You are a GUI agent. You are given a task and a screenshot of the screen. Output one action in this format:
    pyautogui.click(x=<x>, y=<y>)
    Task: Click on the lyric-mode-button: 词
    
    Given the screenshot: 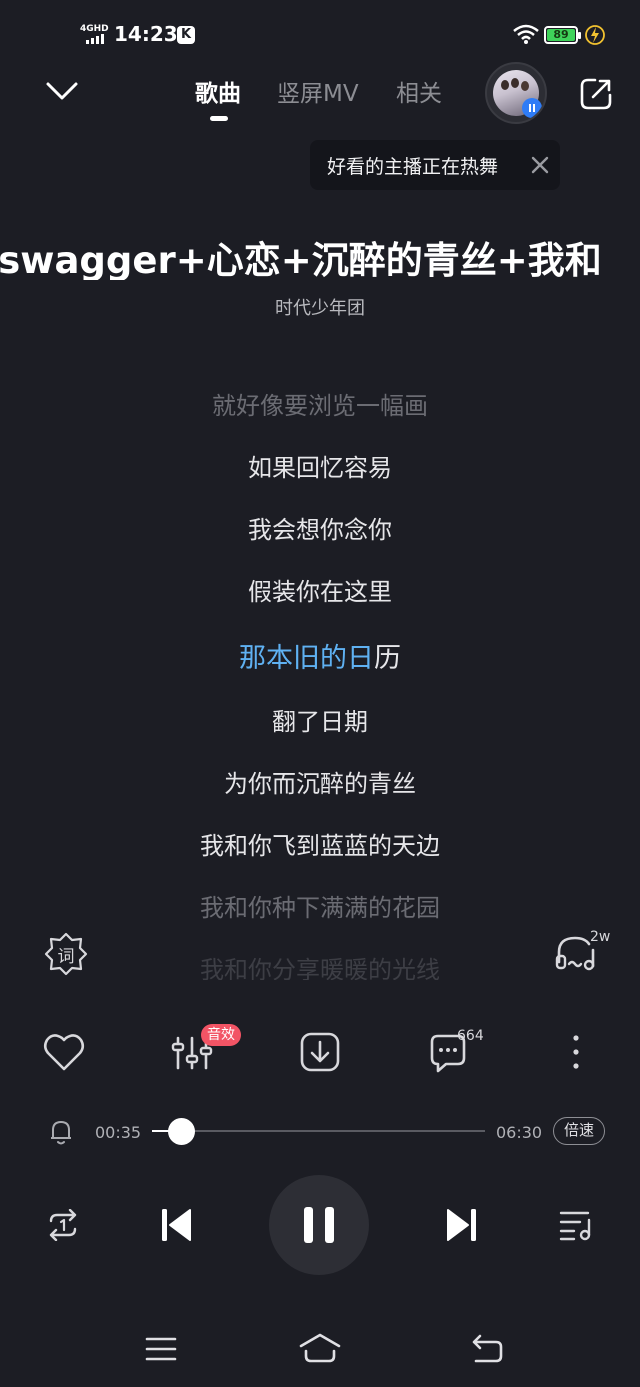 What is the action you would take?
    pyautogui.click(x=66, y=954)
    